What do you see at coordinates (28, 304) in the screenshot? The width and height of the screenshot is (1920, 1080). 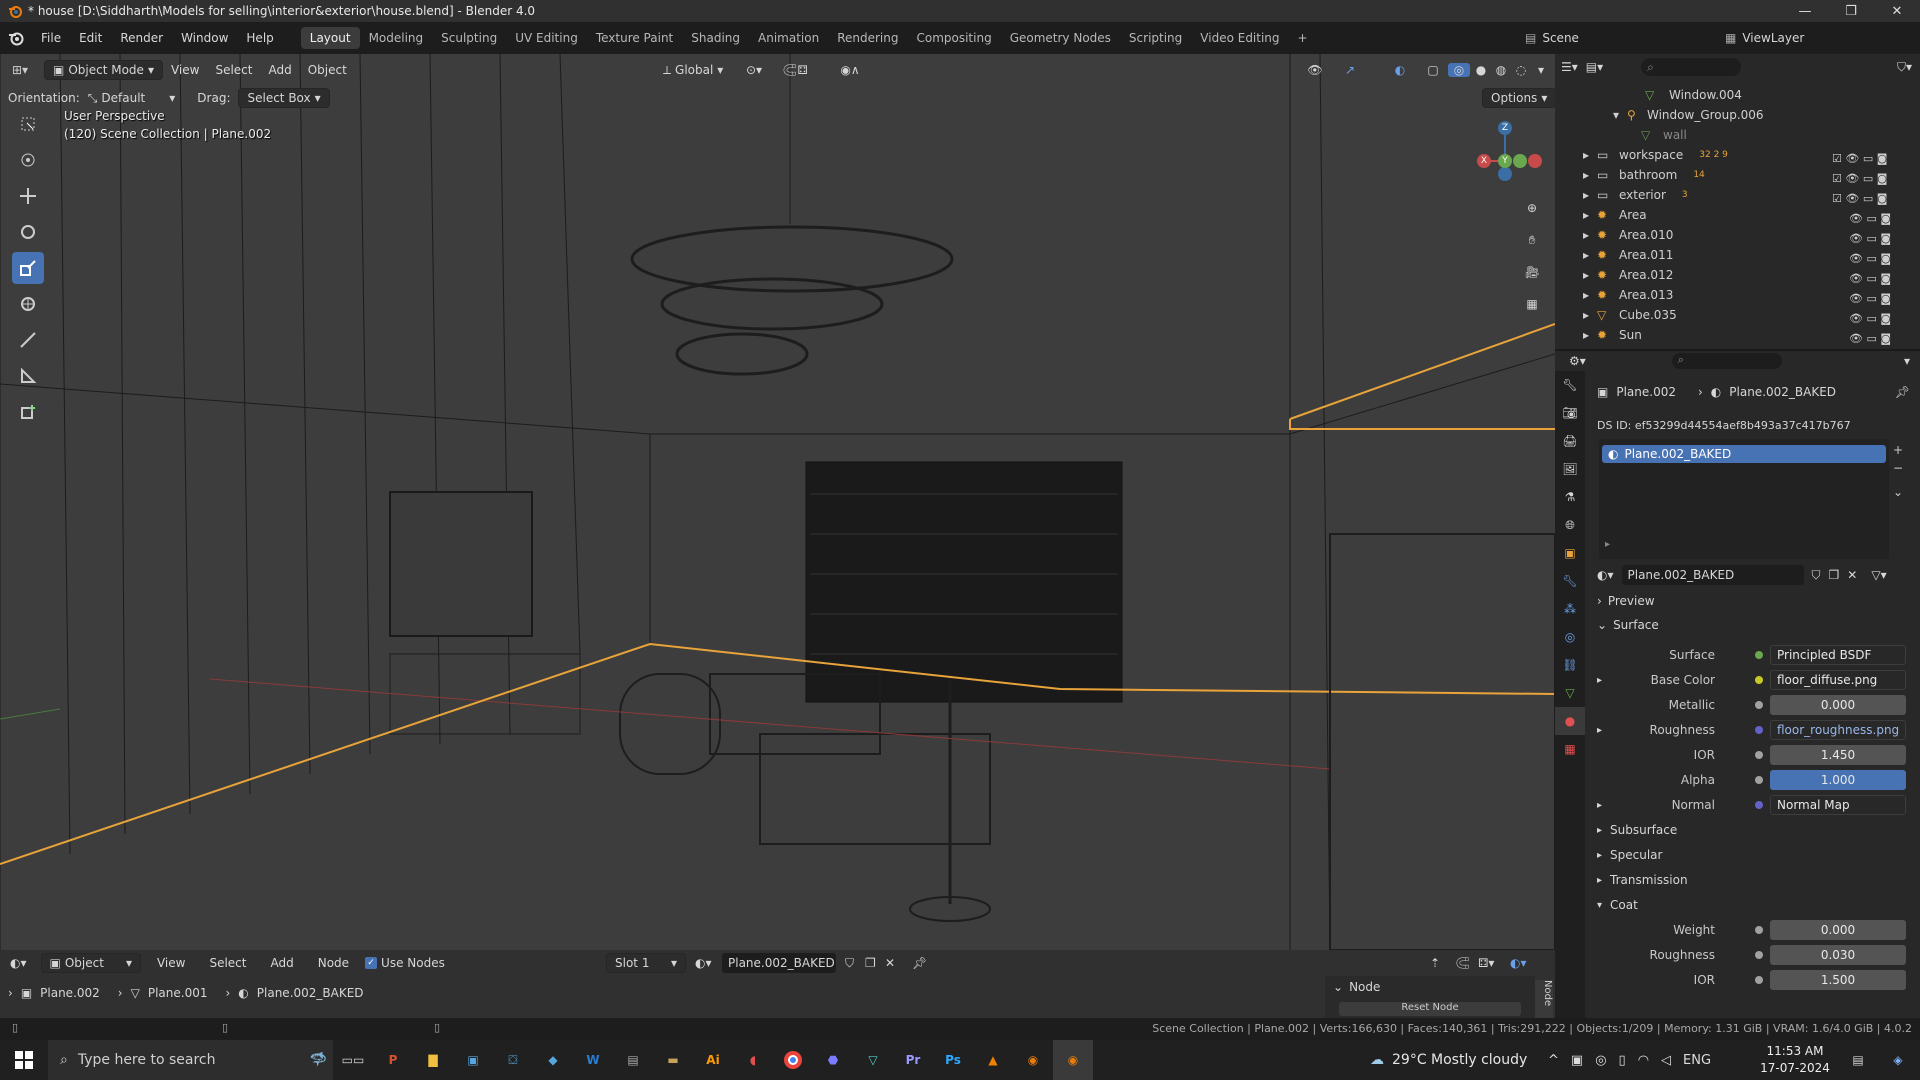 I see `transform-tool-icon` at bounding box center [28, 304].